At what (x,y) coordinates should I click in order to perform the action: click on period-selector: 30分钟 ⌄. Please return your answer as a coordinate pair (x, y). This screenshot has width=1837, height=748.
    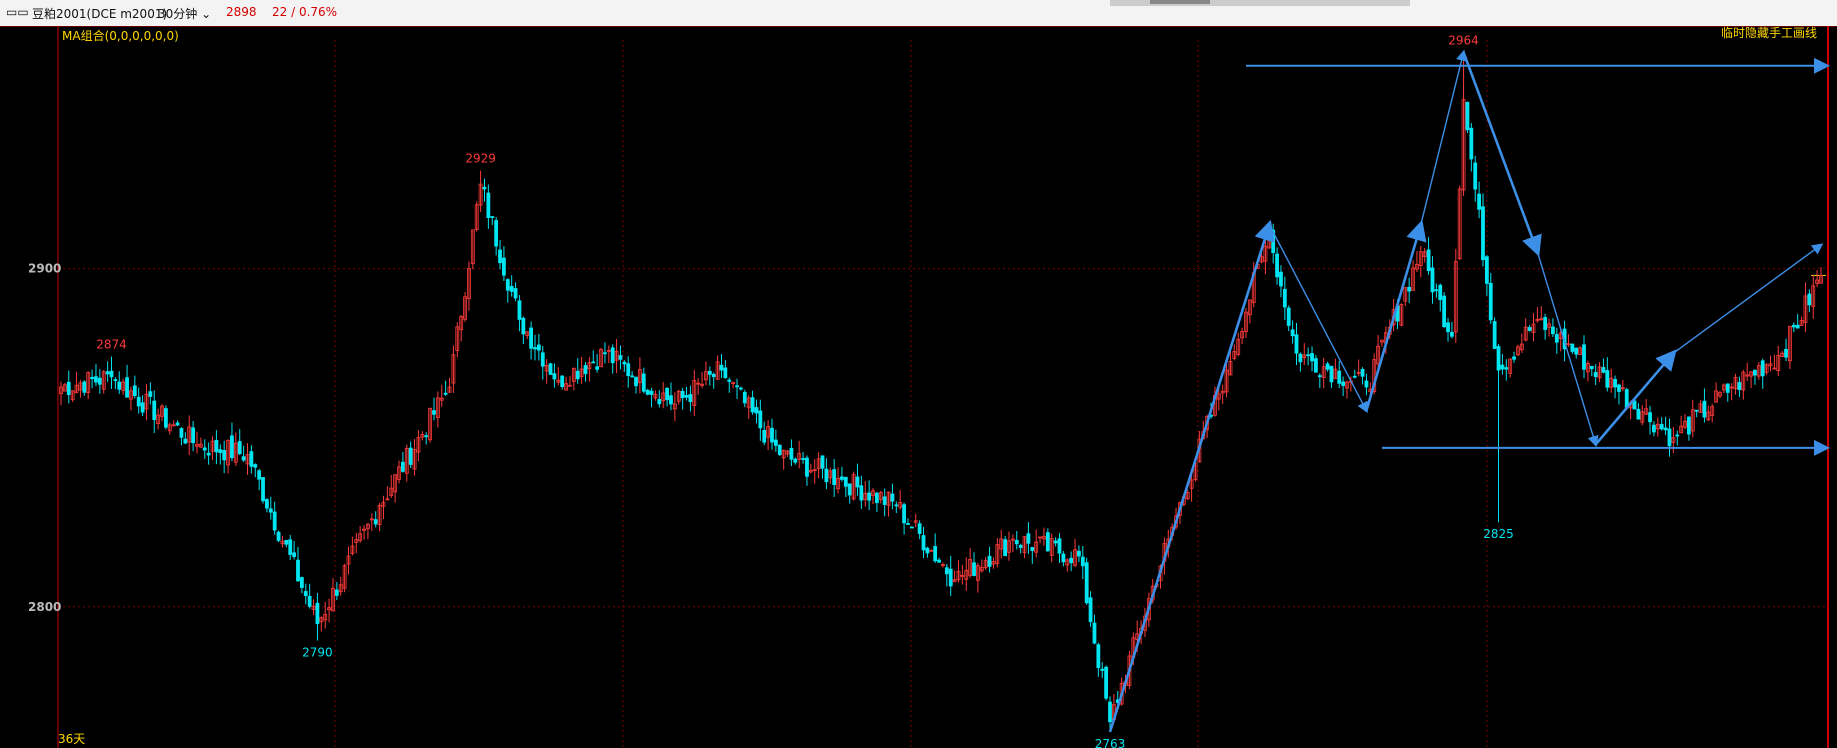
    Looking at the image, I should click on (184, 13).